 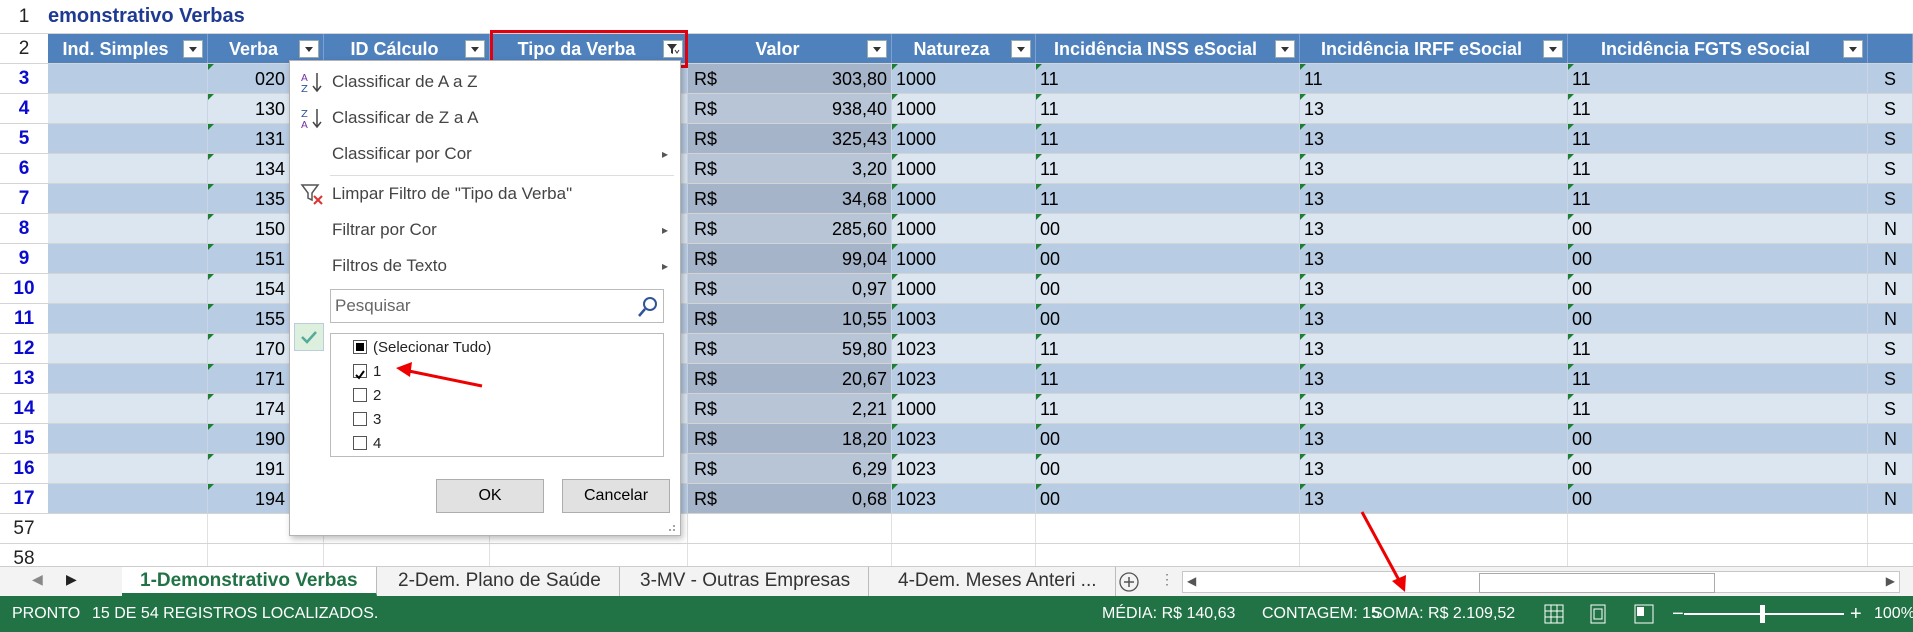 I want to click on tab-split-icon: ⋮, so click(x=1167, y=579).